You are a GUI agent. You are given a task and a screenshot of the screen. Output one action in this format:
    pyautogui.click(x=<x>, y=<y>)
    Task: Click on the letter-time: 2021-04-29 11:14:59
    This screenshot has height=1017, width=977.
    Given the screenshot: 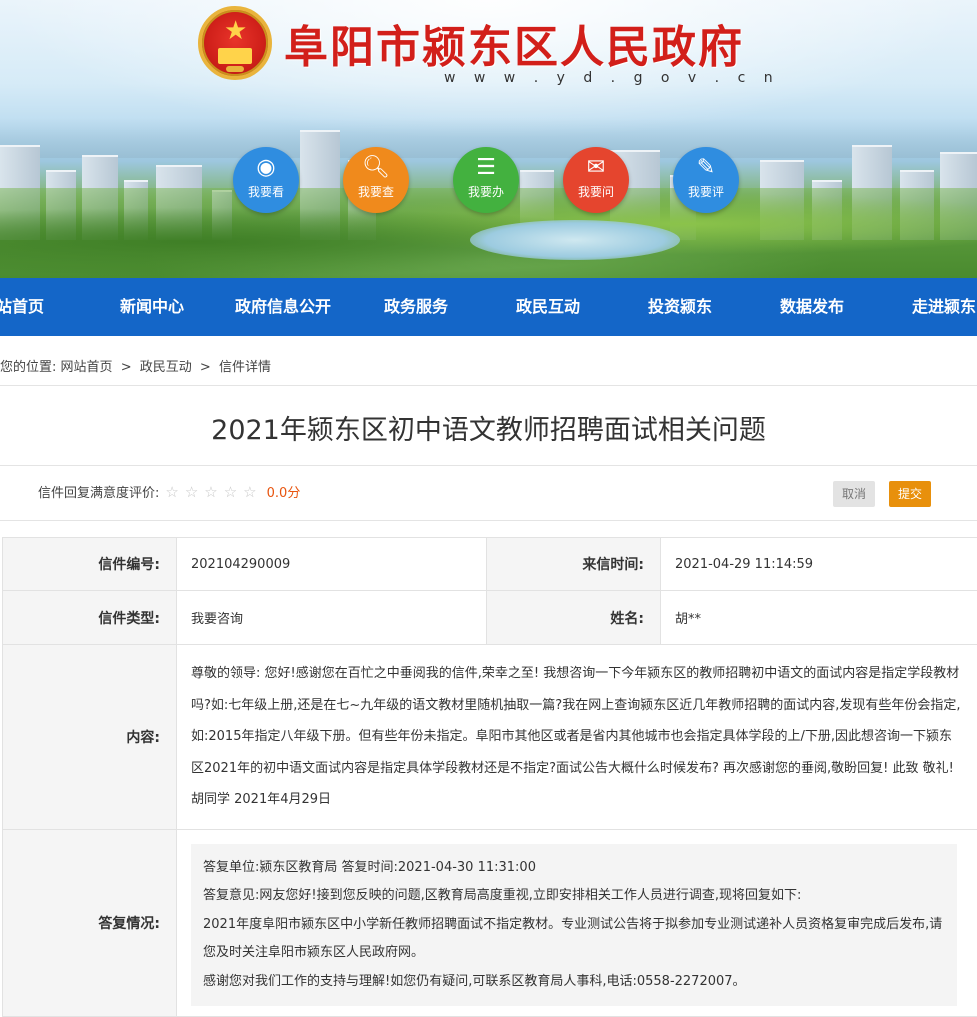 What is the action you would take?
    pyautogui.click(x=819, y=564)
    